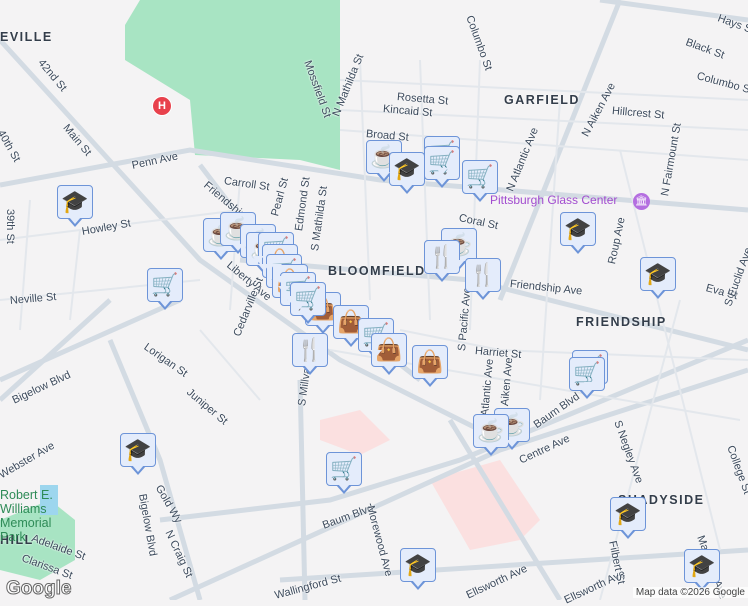 This screenshot has width=748, height=606. What do you see at coordinates (38, 589) in the screenshot?
I see `google-logo: Google` at bounding box center [38, 589].